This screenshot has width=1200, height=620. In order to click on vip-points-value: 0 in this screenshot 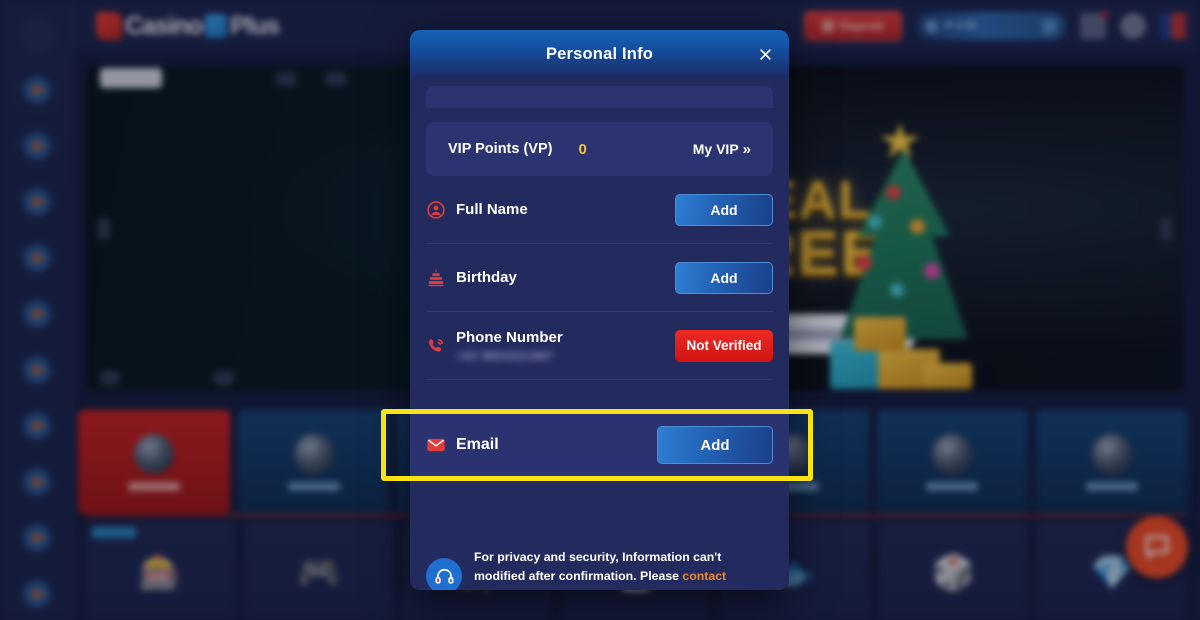, I will do `click(582, 149)`.